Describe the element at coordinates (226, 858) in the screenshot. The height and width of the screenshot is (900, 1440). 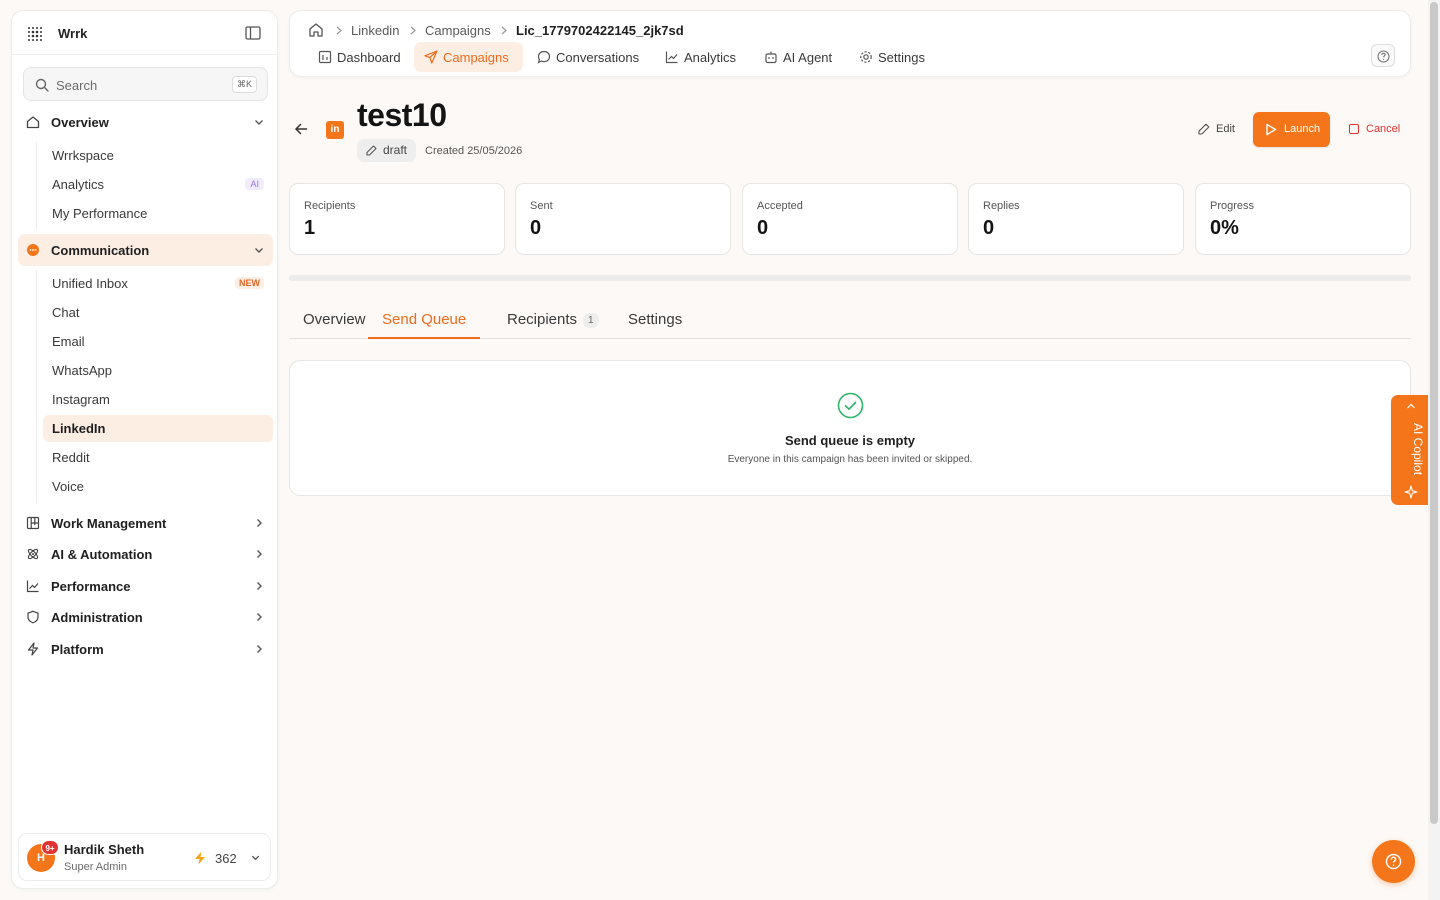
I see `credits-count: 362` at that location.